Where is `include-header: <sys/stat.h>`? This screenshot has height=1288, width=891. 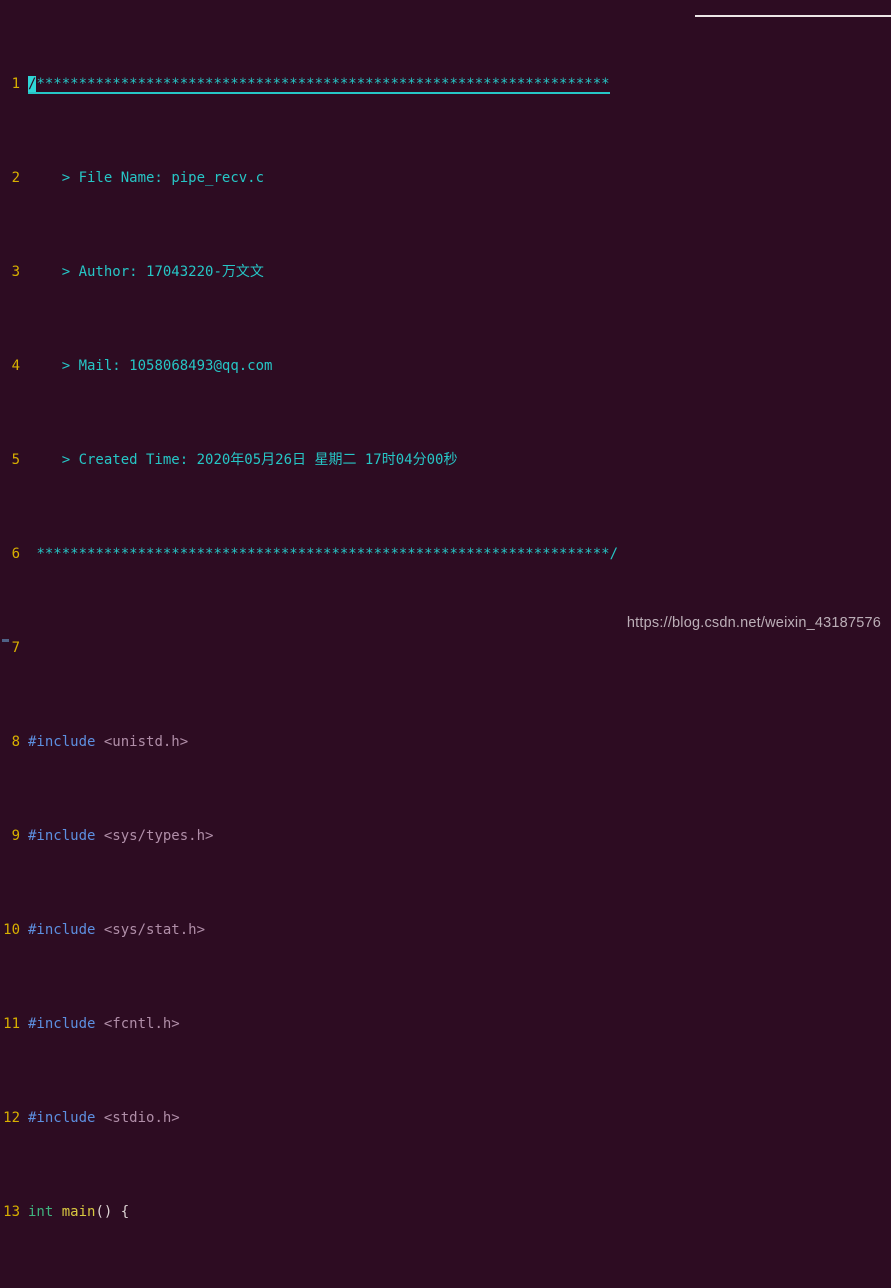 include-header: <sys/stat.h> is located at coordinates (154, 930).